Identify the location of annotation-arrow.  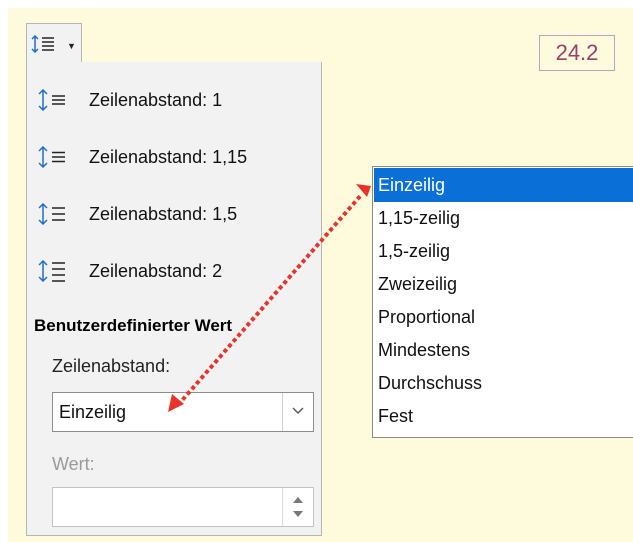
(269, 298).